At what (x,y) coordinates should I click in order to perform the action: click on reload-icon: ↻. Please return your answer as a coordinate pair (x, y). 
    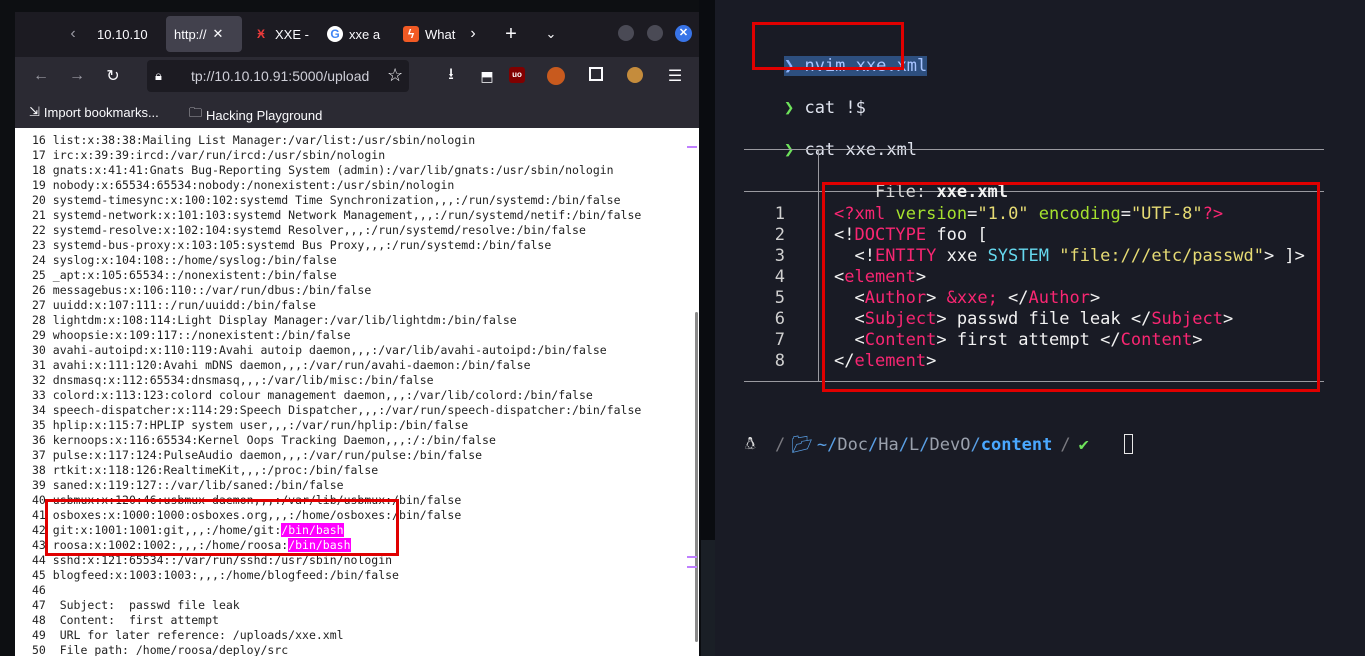
    Looking at the image, I should click on (113, 76).